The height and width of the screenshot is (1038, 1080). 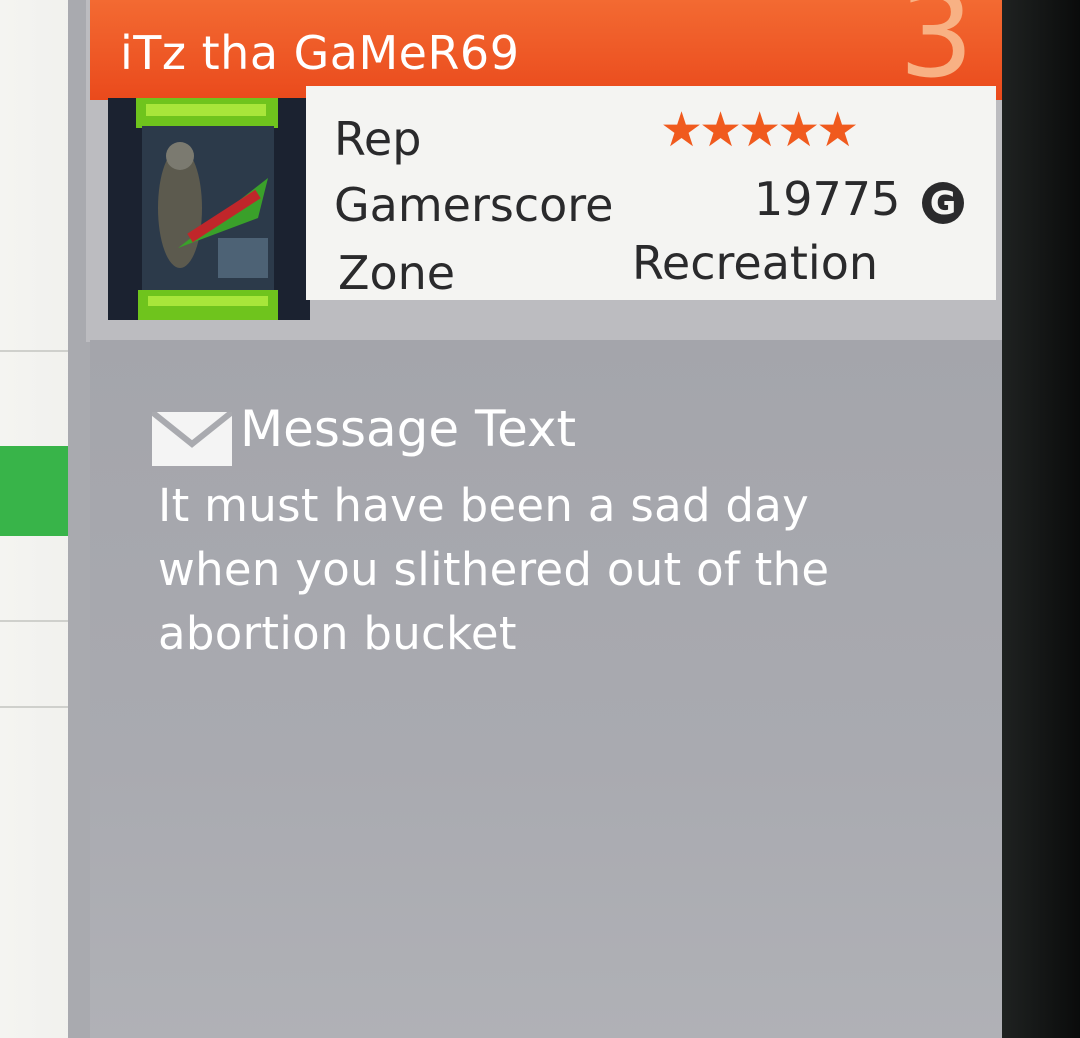 I want to click on gamer-picture, so click(x=209, y=209).